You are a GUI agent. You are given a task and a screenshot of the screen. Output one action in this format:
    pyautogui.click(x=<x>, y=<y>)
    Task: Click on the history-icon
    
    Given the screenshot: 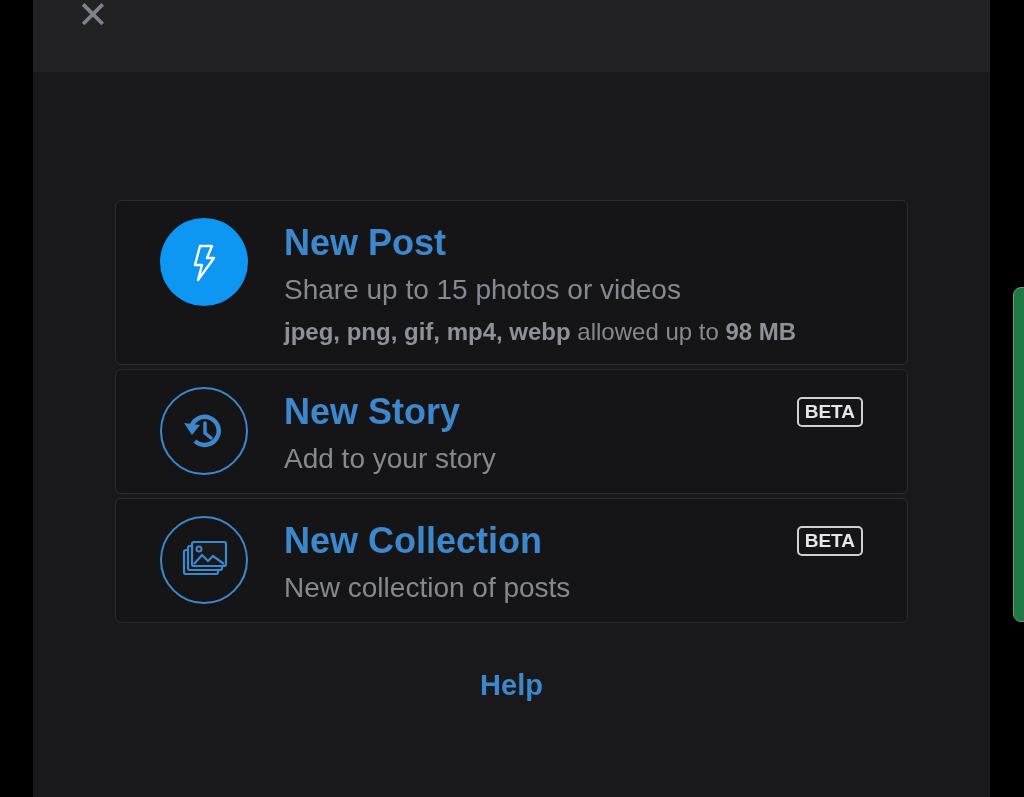 What is the action you would take?
    pyautogui.click(x=204, y=431)
    